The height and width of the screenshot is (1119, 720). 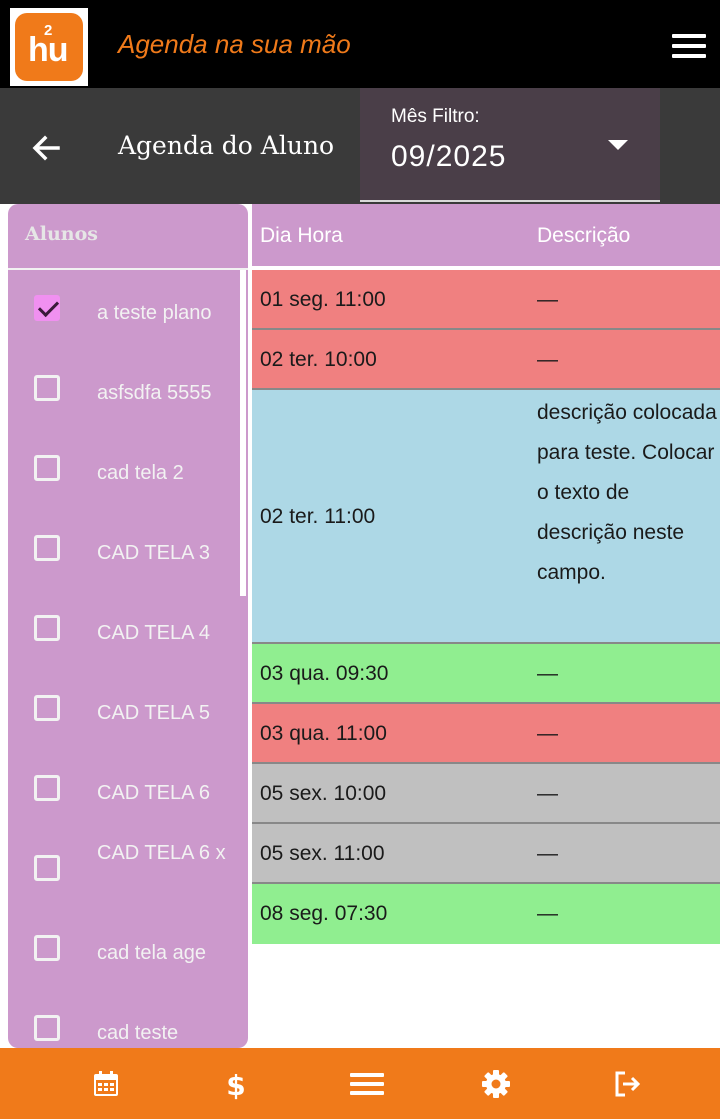 What do you see at coordinates (510, 145) in the screenshot?
I see `month-filter-select: Mês Filtro: 09/2025` at bounding box center [510, 145].